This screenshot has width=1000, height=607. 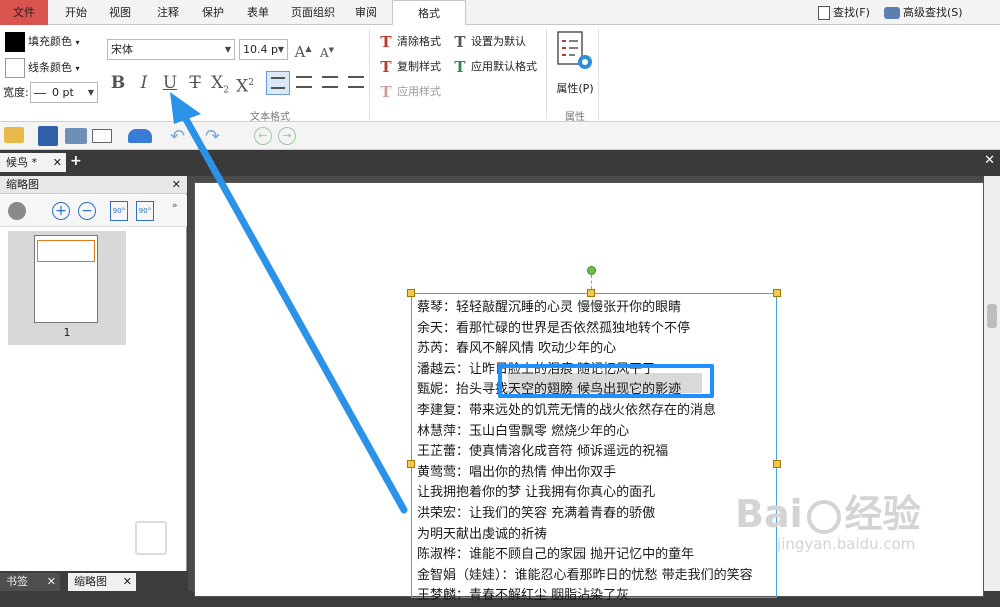 What do you see at coordinates (409, 42) in the screenshot?
I see `clear-format-button: T 清除格式` at bounding box center [409, 42].